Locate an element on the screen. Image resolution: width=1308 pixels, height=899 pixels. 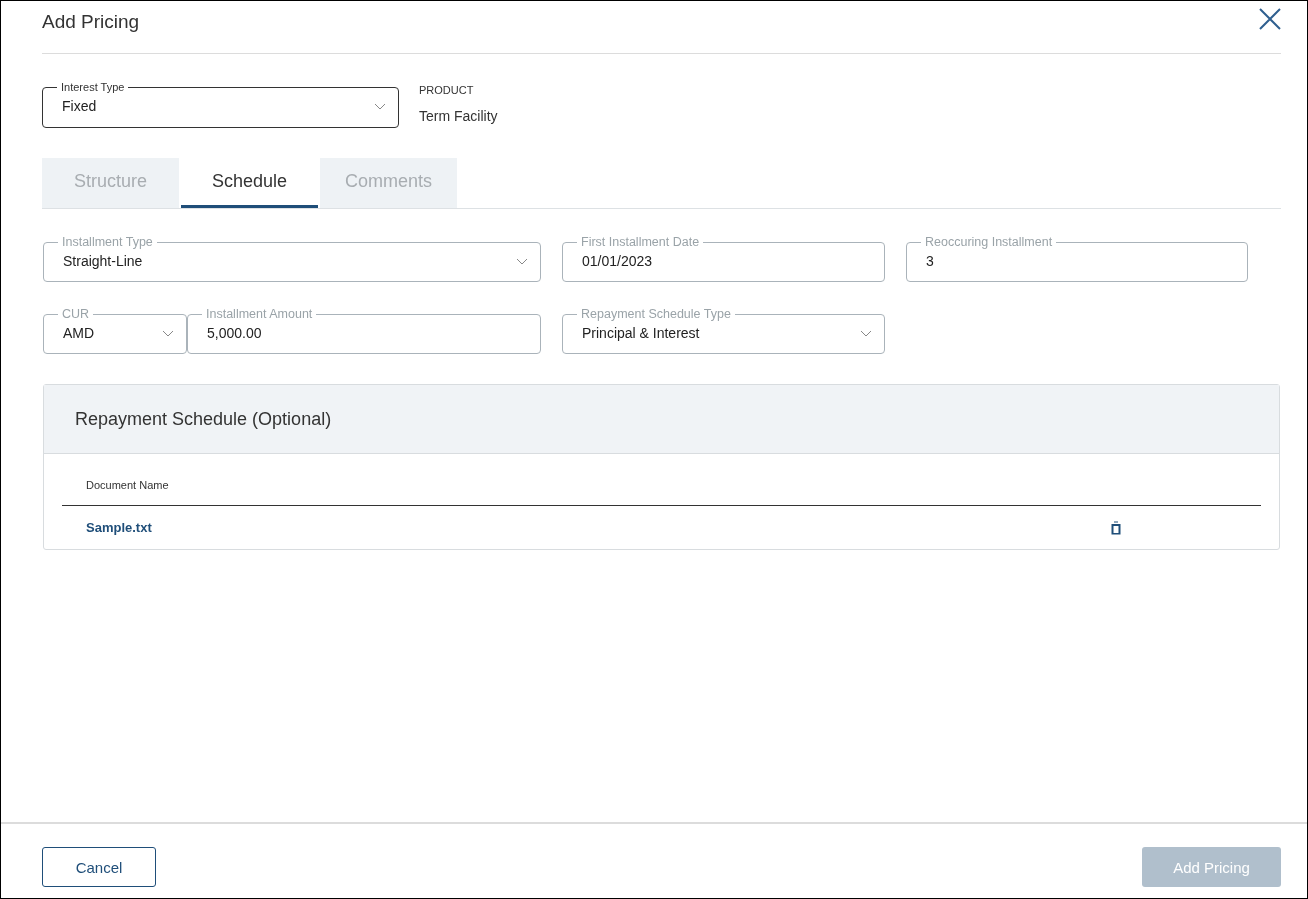
dropdown: Installment Type Straight-Line is located at coordinates (292, 258).